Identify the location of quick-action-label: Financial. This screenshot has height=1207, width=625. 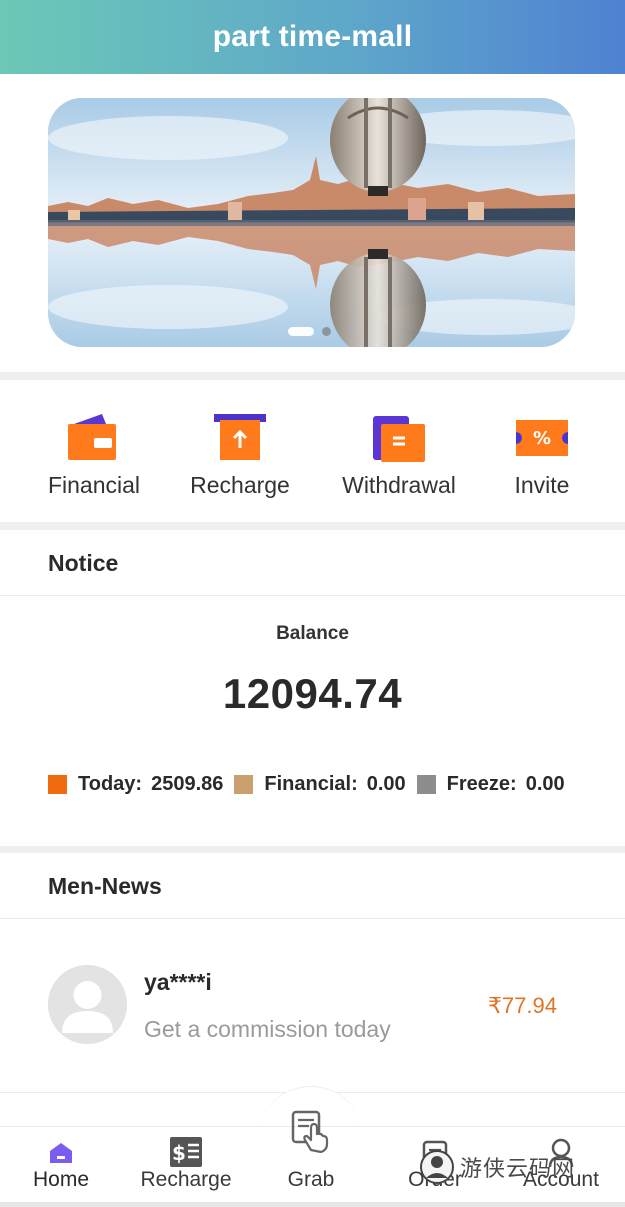
(94, 485).